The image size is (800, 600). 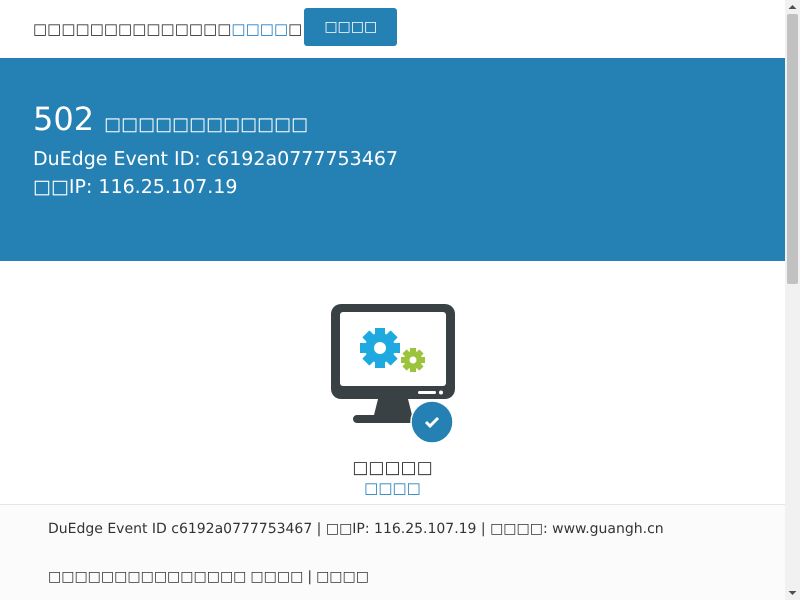 What do you see at coordinates (206, 124) in the screenshot?
I see `error-message: □□□□□□□□□□□□` at bounding box center [206, 124].